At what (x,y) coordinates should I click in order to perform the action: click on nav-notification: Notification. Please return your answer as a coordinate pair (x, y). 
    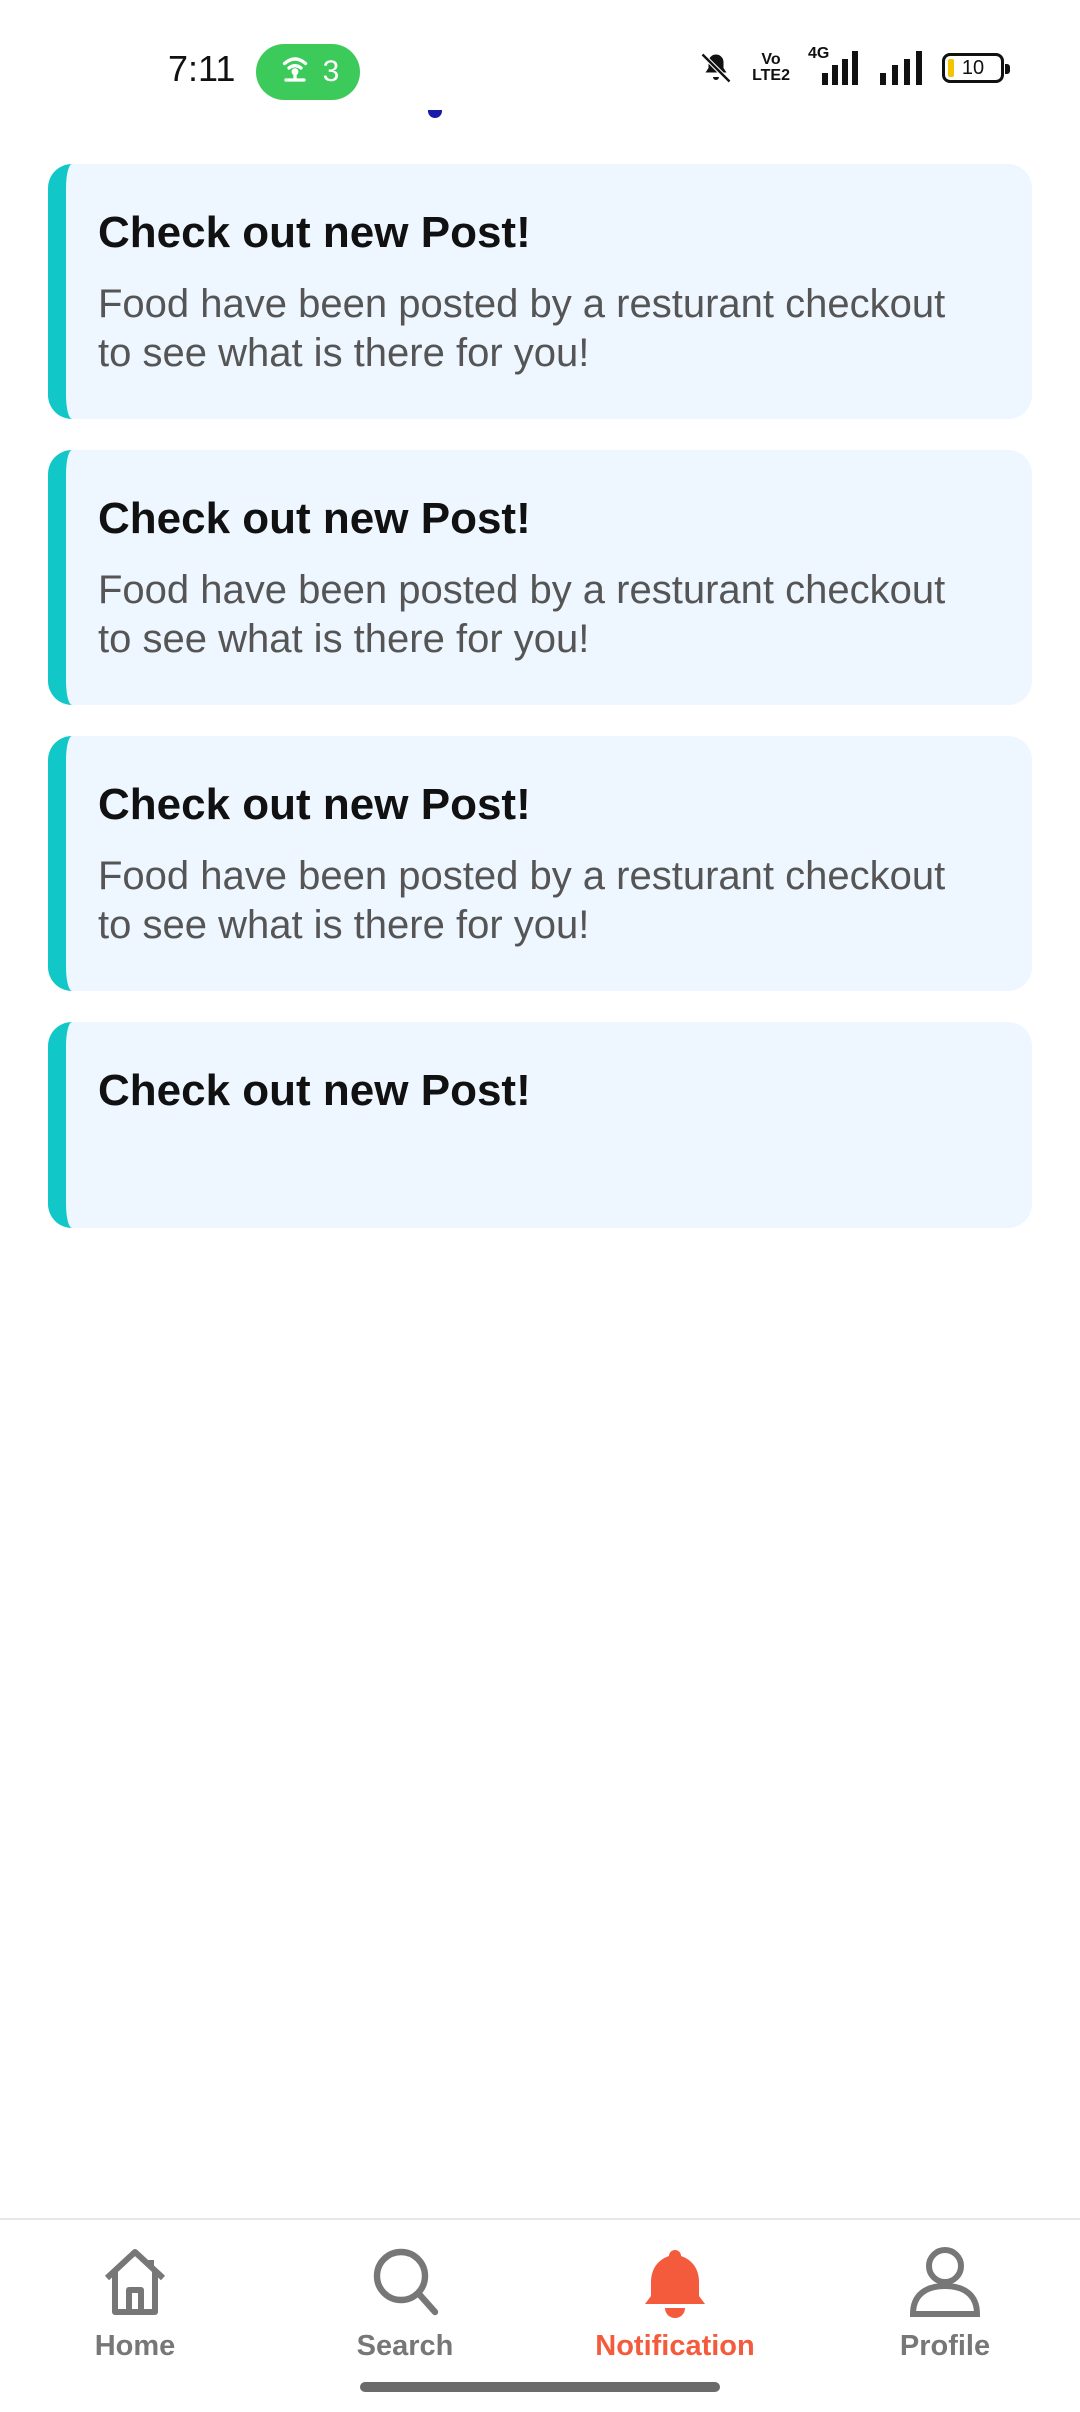
    Looking at the image, I should click on (675, 2302).